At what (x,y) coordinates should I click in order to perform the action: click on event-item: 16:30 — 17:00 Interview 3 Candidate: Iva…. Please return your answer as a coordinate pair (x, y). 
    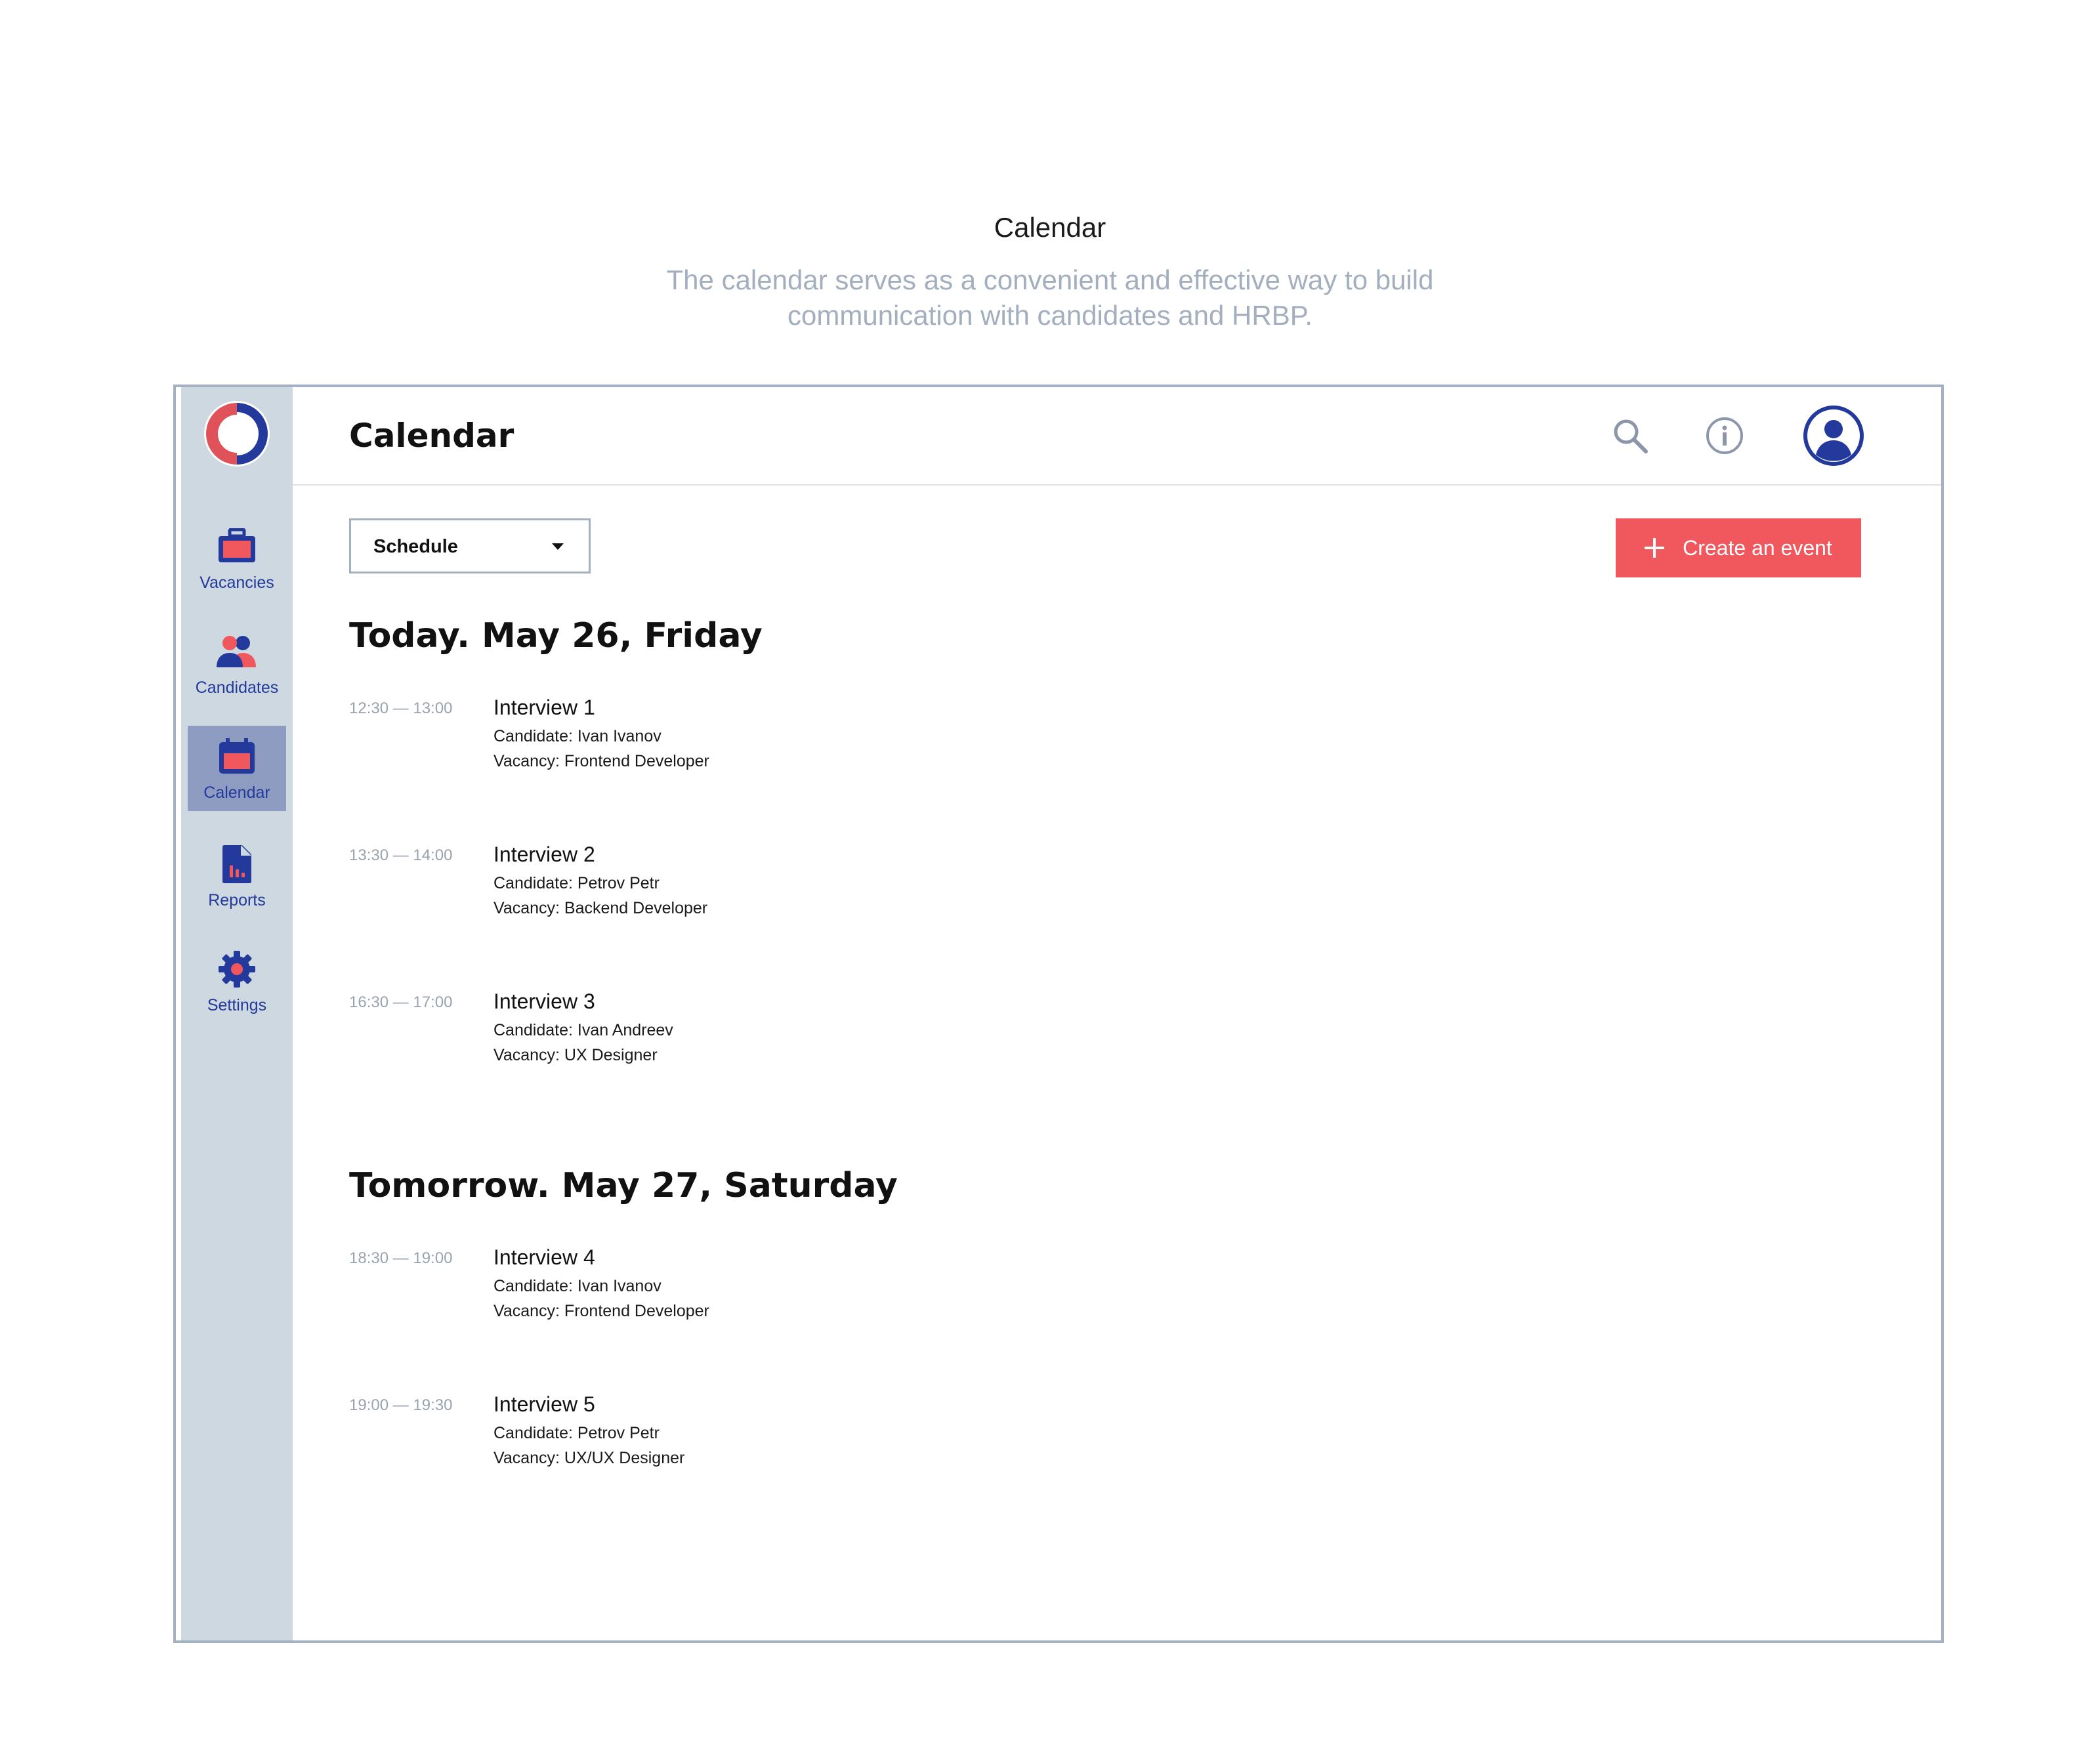
    Looking at the image, I should click on (743, 1047).